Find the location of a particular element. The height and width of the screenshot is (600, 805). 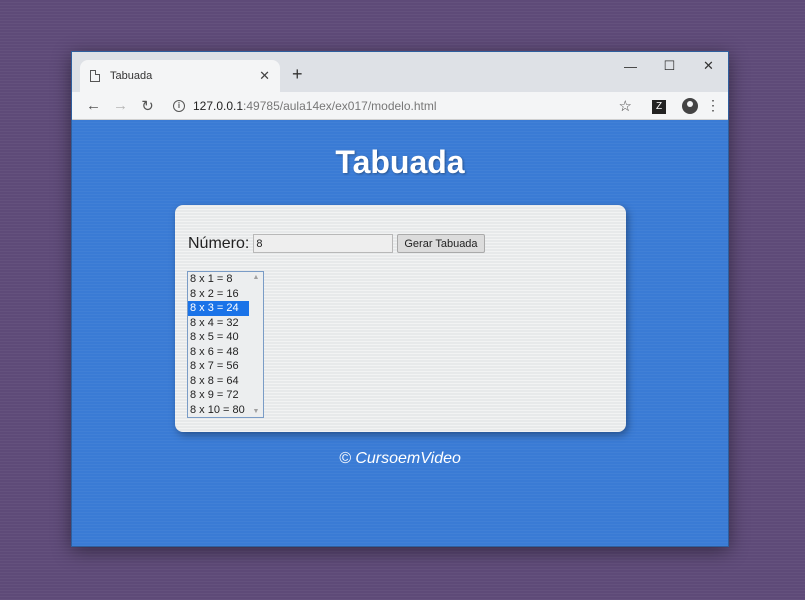

list-item: 8 x 1 = 8 is located at coordinates (218, 279).